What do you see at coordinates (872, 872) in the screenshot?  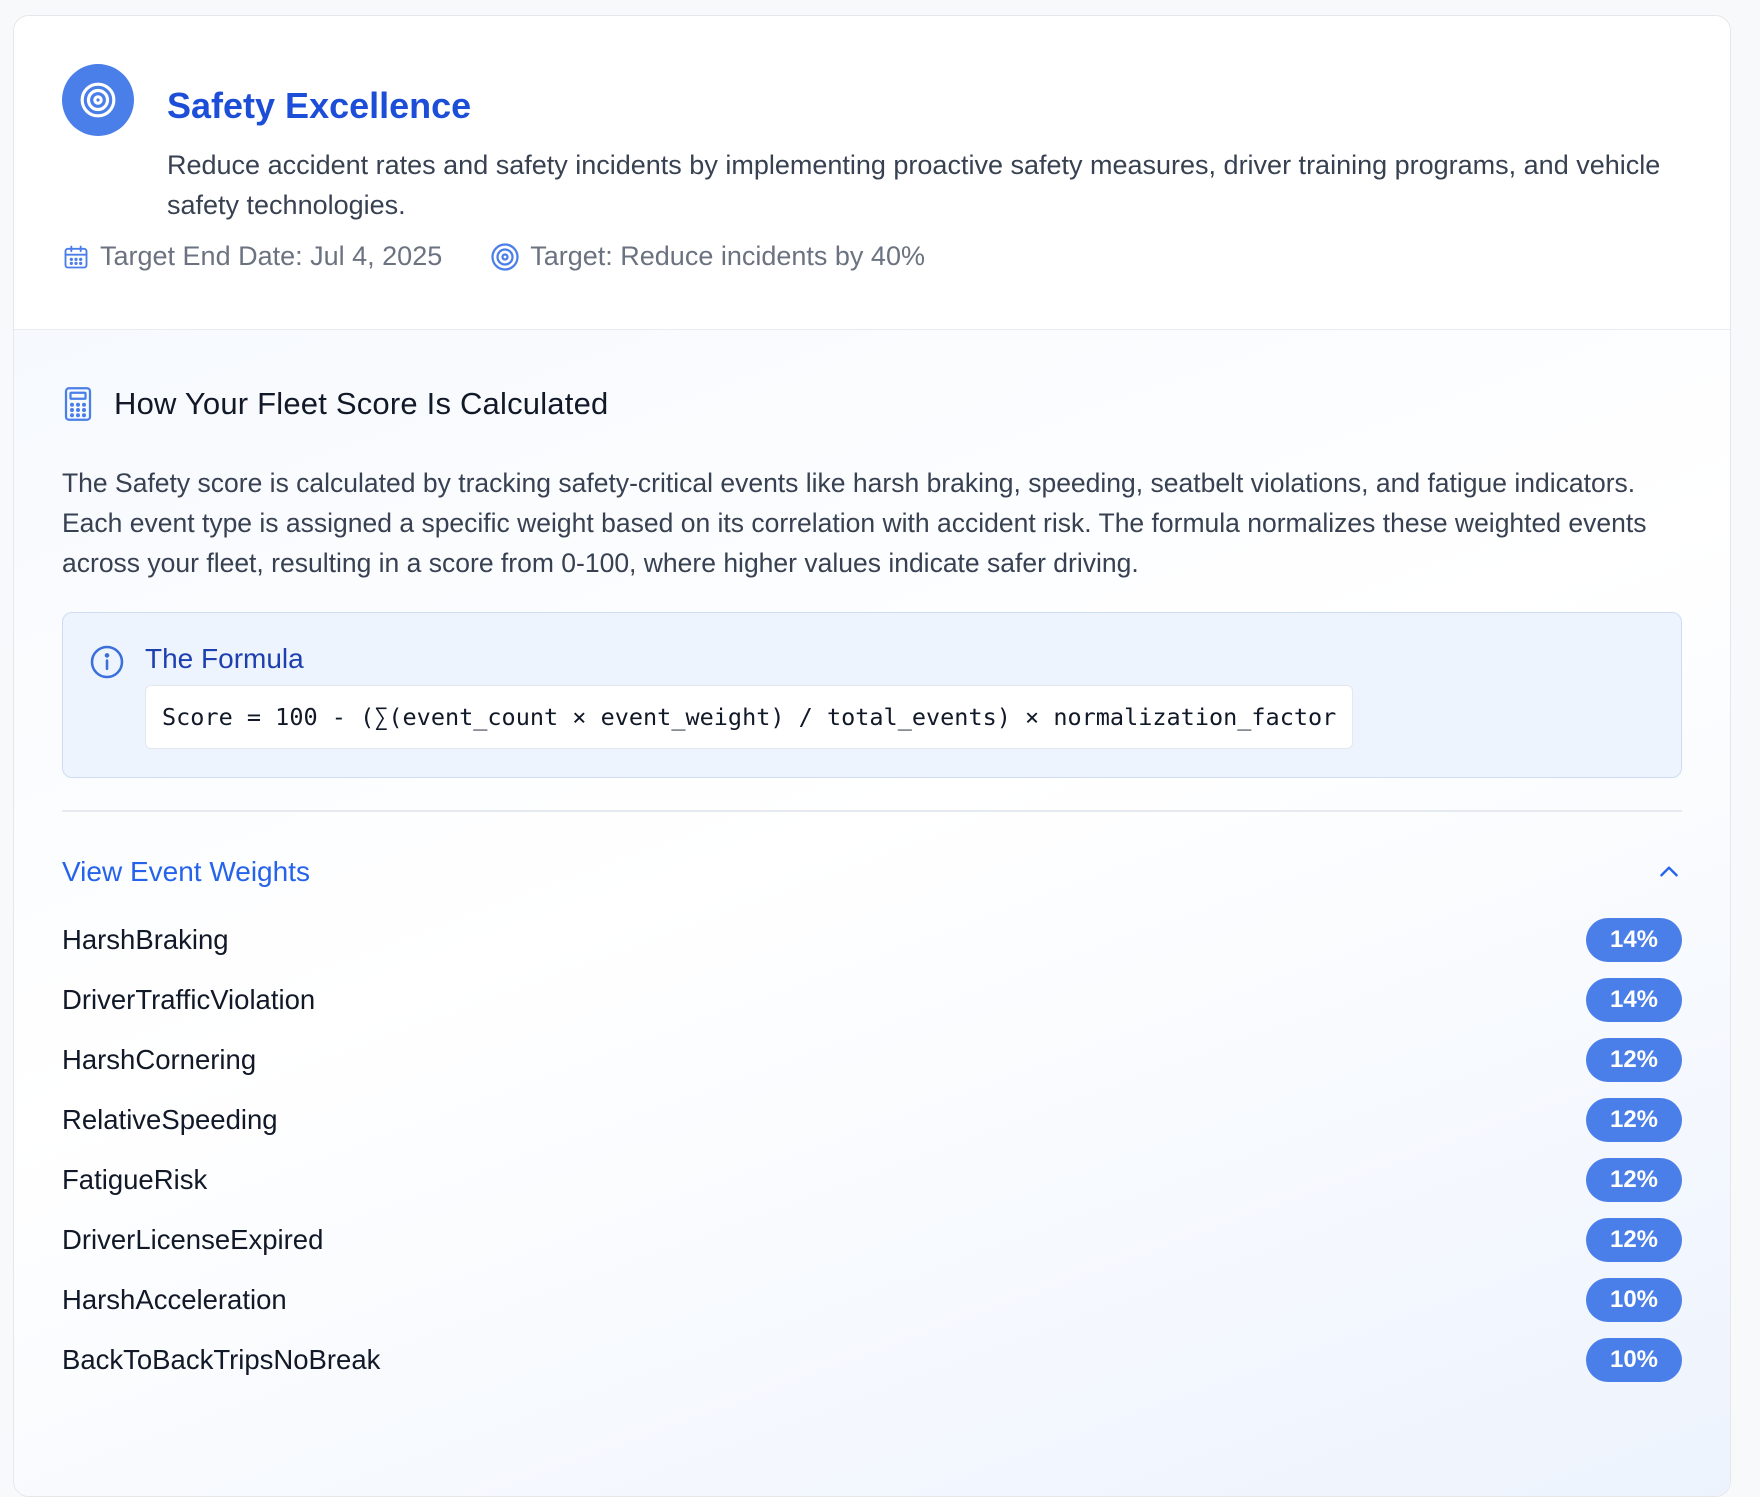 I see `view-event-weights-toggle: View Event Weights` at bounding box center [872, 872].